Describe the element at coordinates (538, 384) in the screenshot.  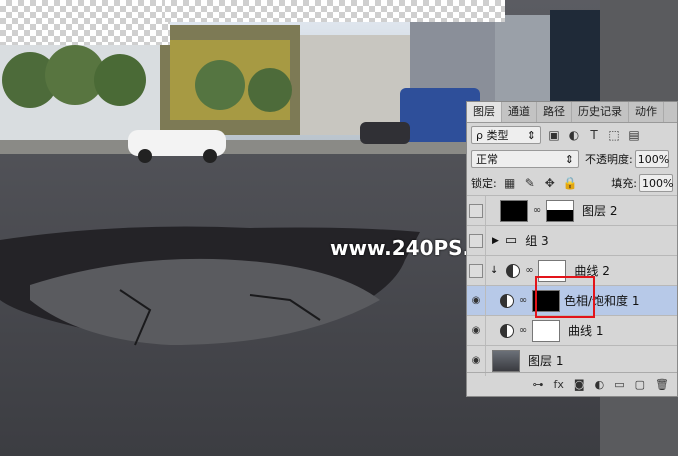
I see `link-layers-icon: ⊶` at that location.